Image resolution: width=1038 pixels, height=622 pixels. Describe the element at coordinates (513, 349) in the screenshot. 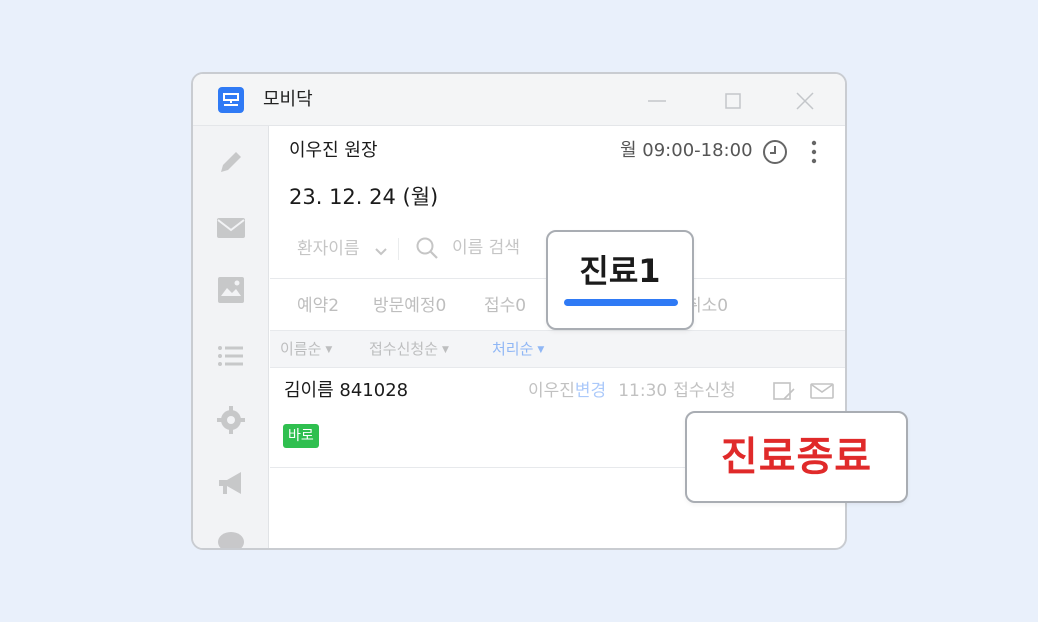

I see `sort-label: 처리순` at that location.